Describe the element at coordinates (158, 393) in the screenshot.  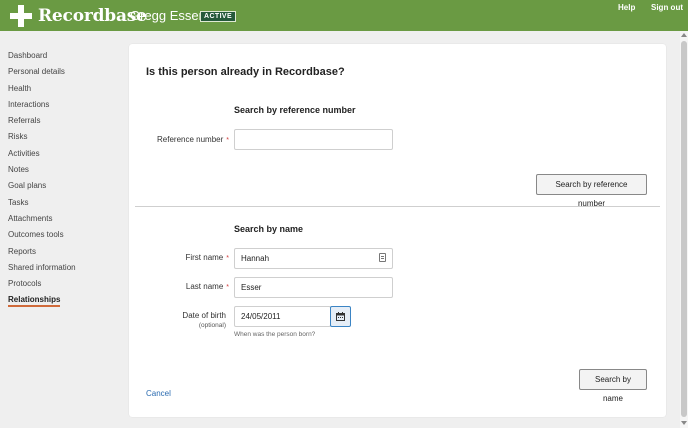
I see `cancel-link: Cancel` at that location.